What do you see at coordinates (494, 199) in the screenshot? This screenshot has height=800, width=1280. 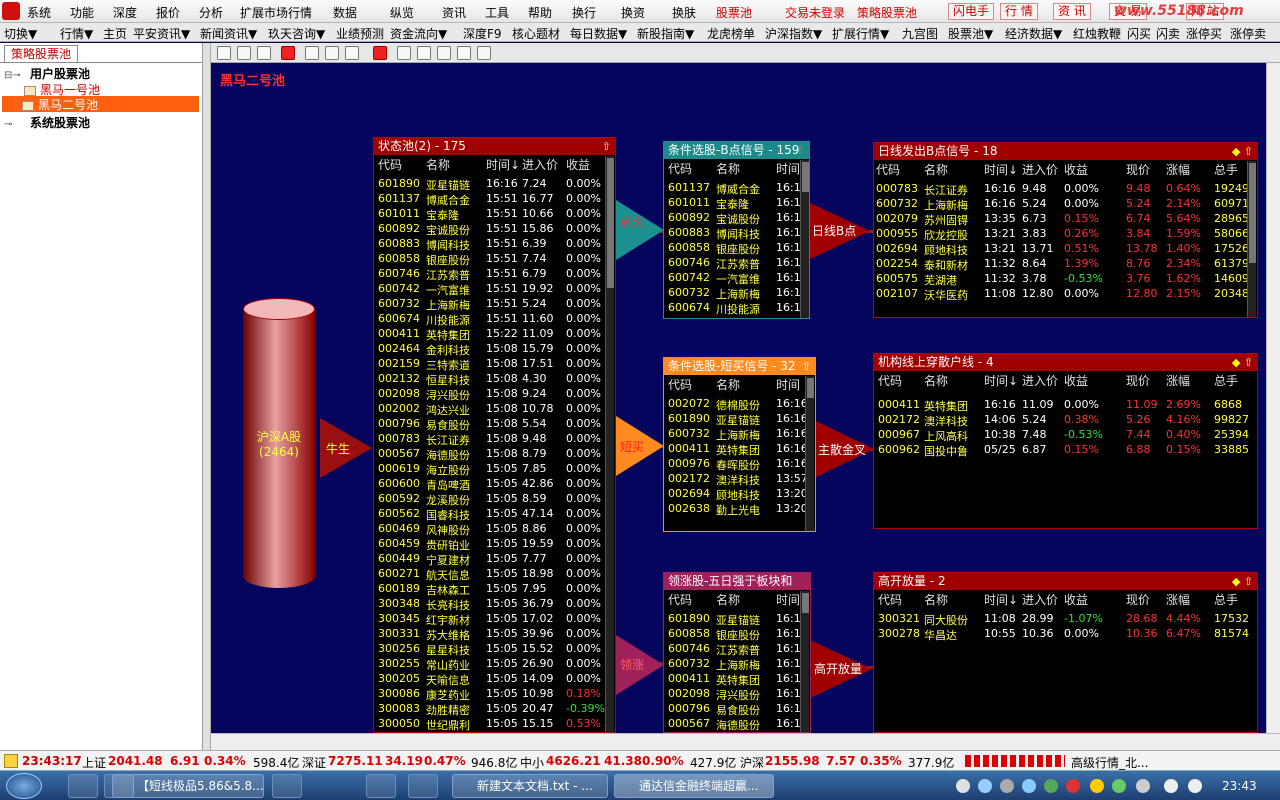 I see `table-row: 601137 博威合金 15:51 16.77 0.00%` at bounding box center [494, 199].